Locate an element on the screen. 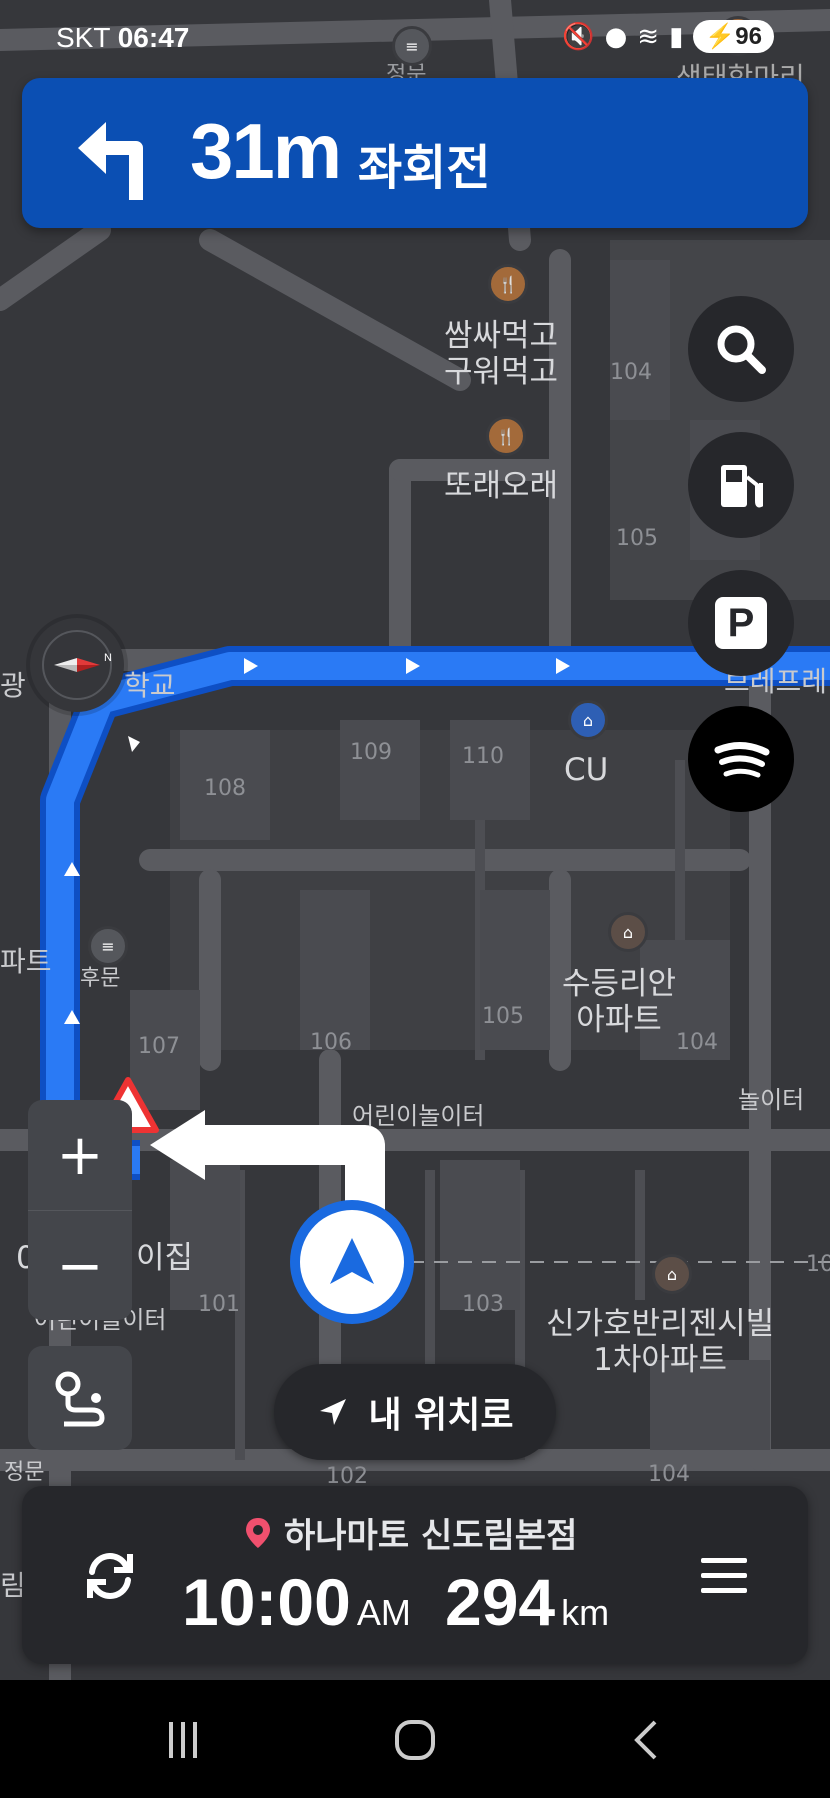 The width and height of the screenshot is (830, 1798). eta-ampm: AM is located at coordinates (383, 1612).